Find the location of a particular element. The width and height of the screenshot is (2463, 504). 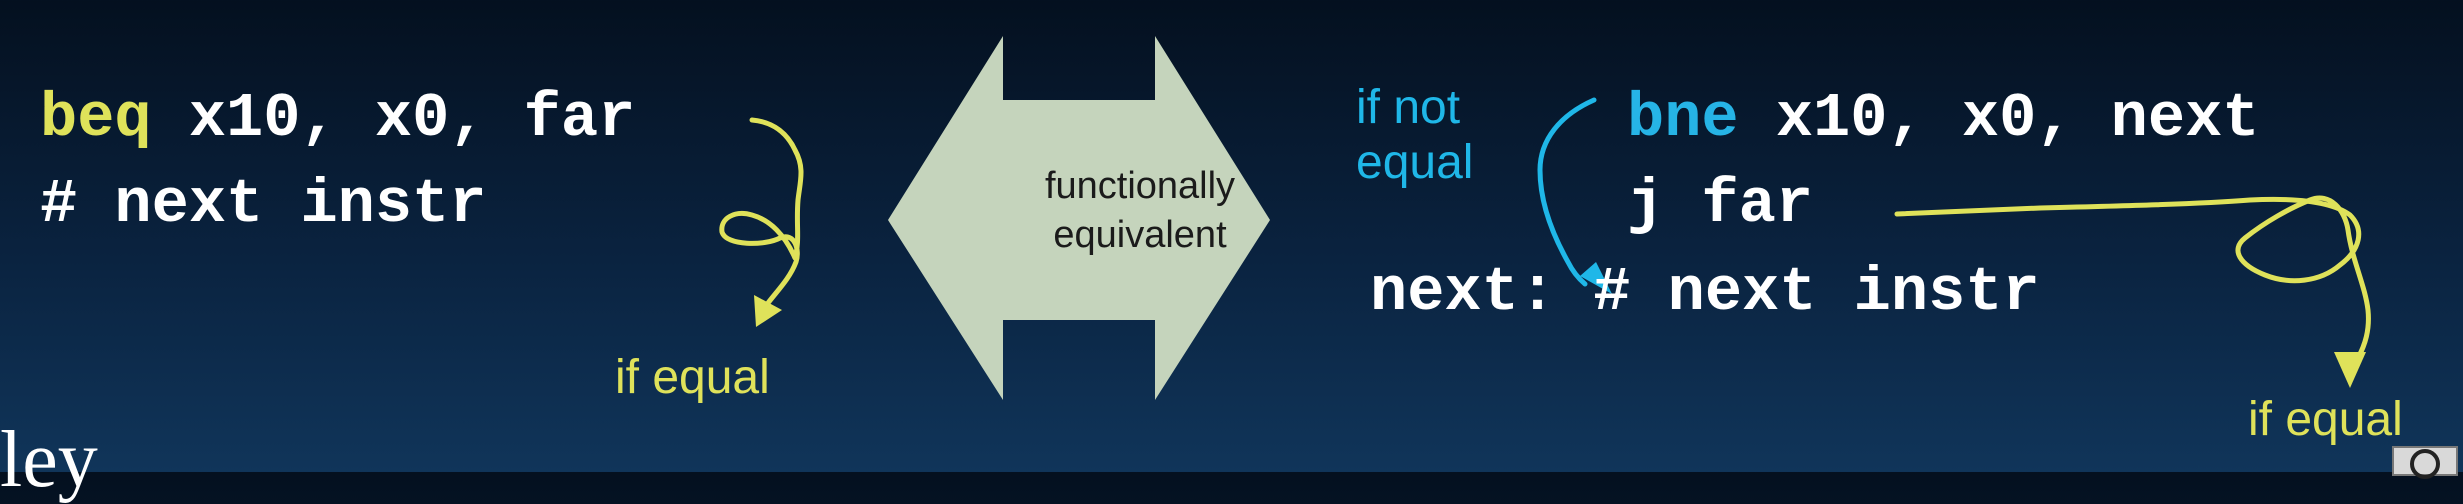

if-not-equal-line-2: equal is located at coordinates (1415, 163).